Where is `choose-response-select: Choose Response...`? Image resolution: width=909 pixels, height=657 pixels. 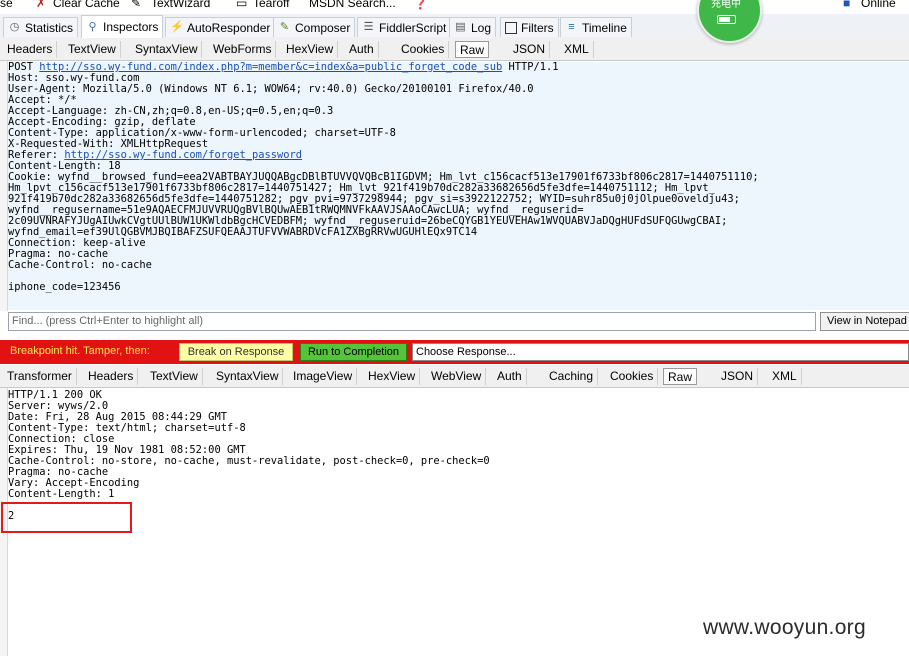
choose-response-select: Choose Response... is located at coordinates (660, 352).